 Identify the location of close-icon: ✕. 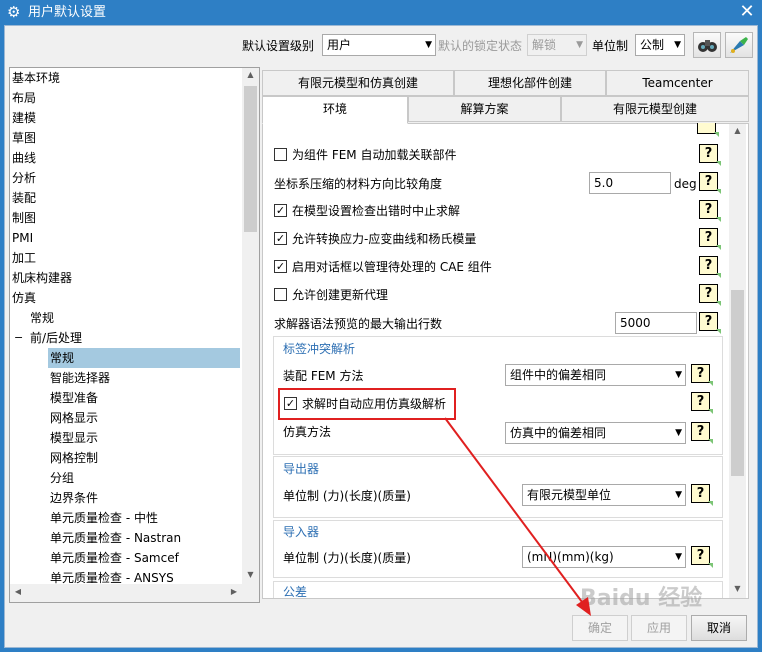
(747, 12).